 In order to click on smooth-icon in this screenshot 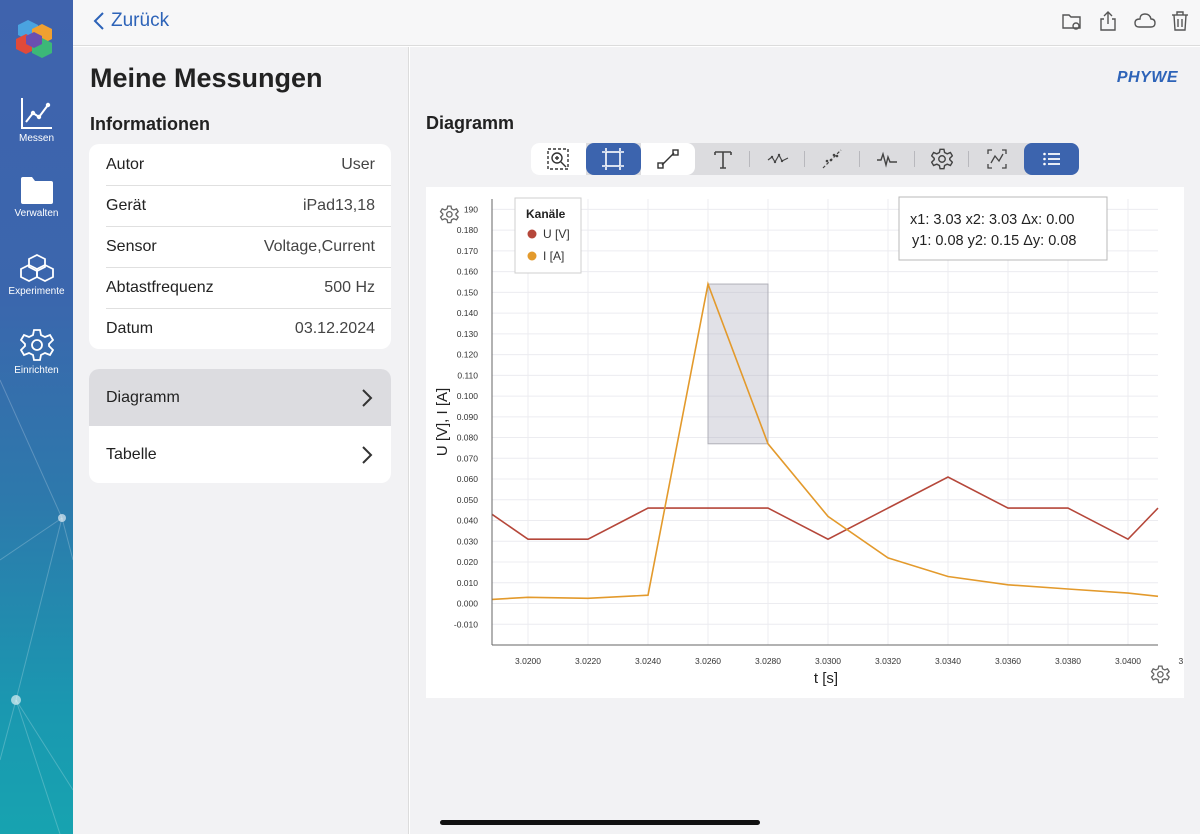, I will do `click(777, 158)`.